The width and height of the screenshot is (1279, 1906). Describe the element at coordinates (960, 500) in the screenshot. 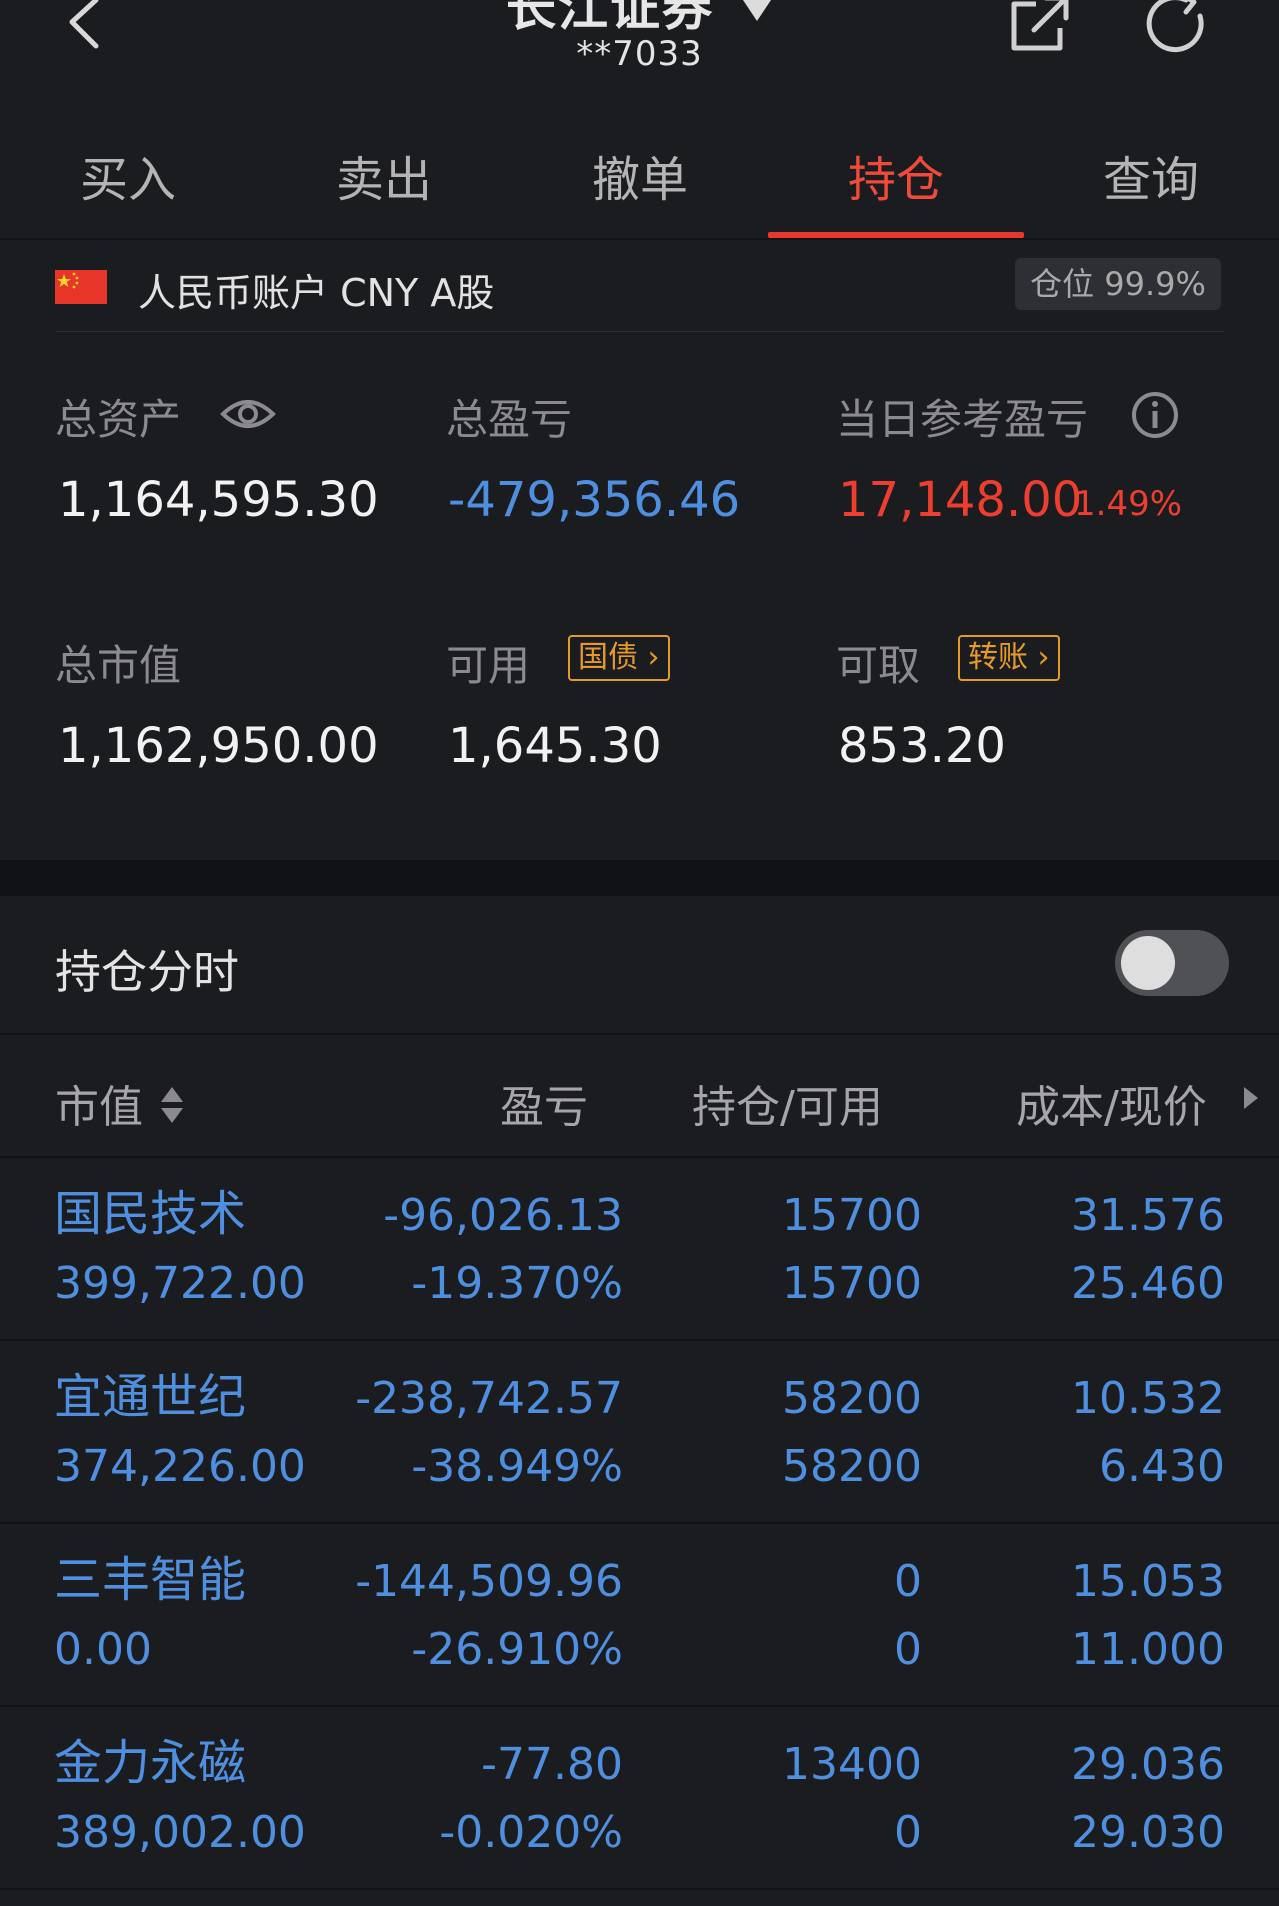

I see `today-pnl-value: 17,148.00` at that location.